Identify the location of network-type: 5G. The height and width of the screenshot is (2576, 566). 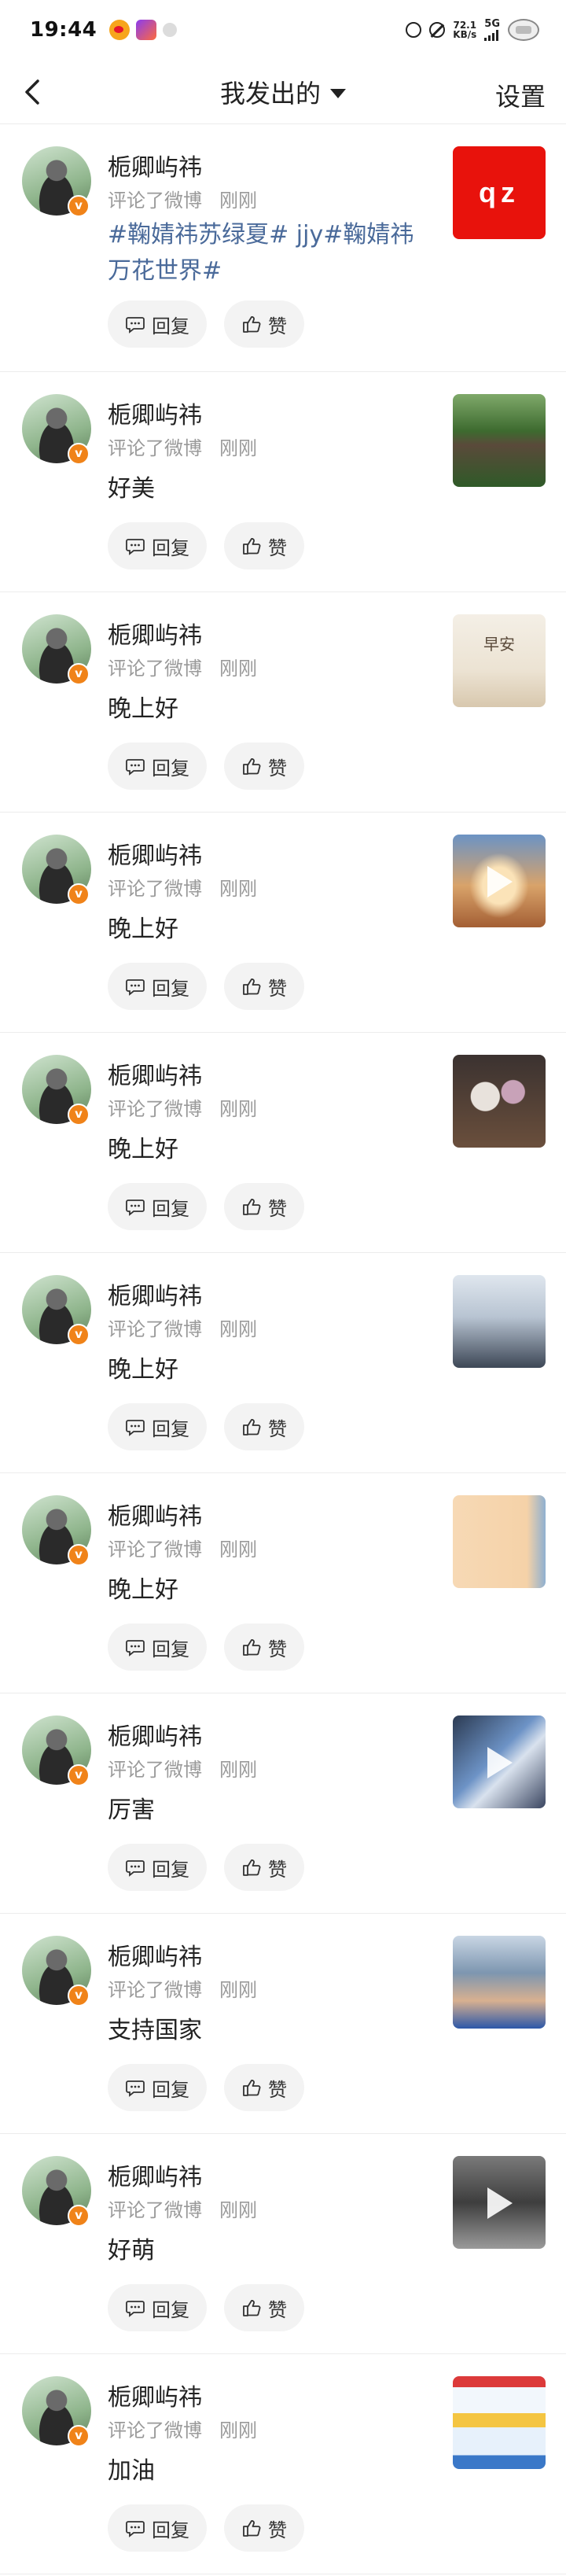
(492, 24).